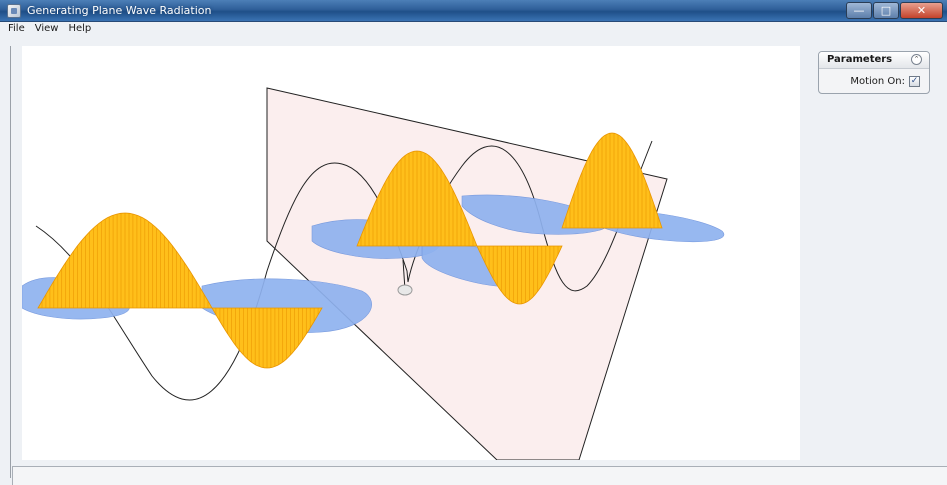 The width and height of the screenshot is (947, 485). Describe the element at coordinates (921, 10) in the screenshot. I see `close-button: ✕` at that location.